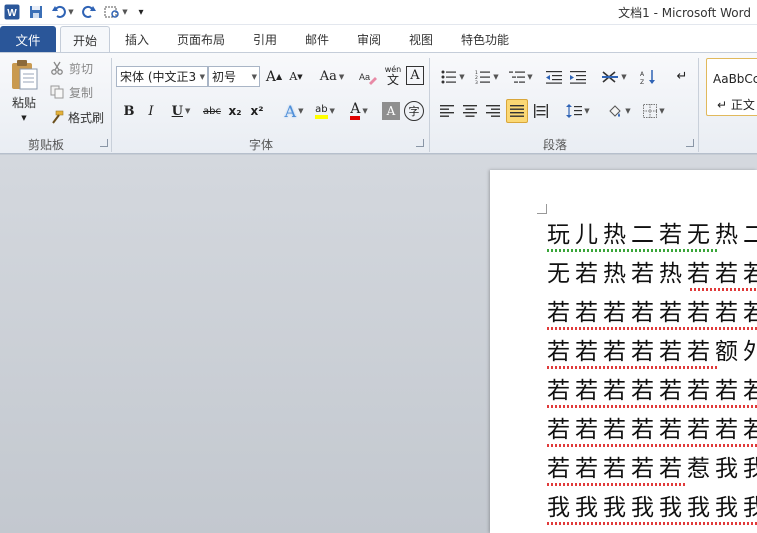 The height and width of the screenshot is (533, 757). What do you see at coordinates (447, 111) in the screenshot?
I see `align-left-icon` at bounding box center [447, 111].